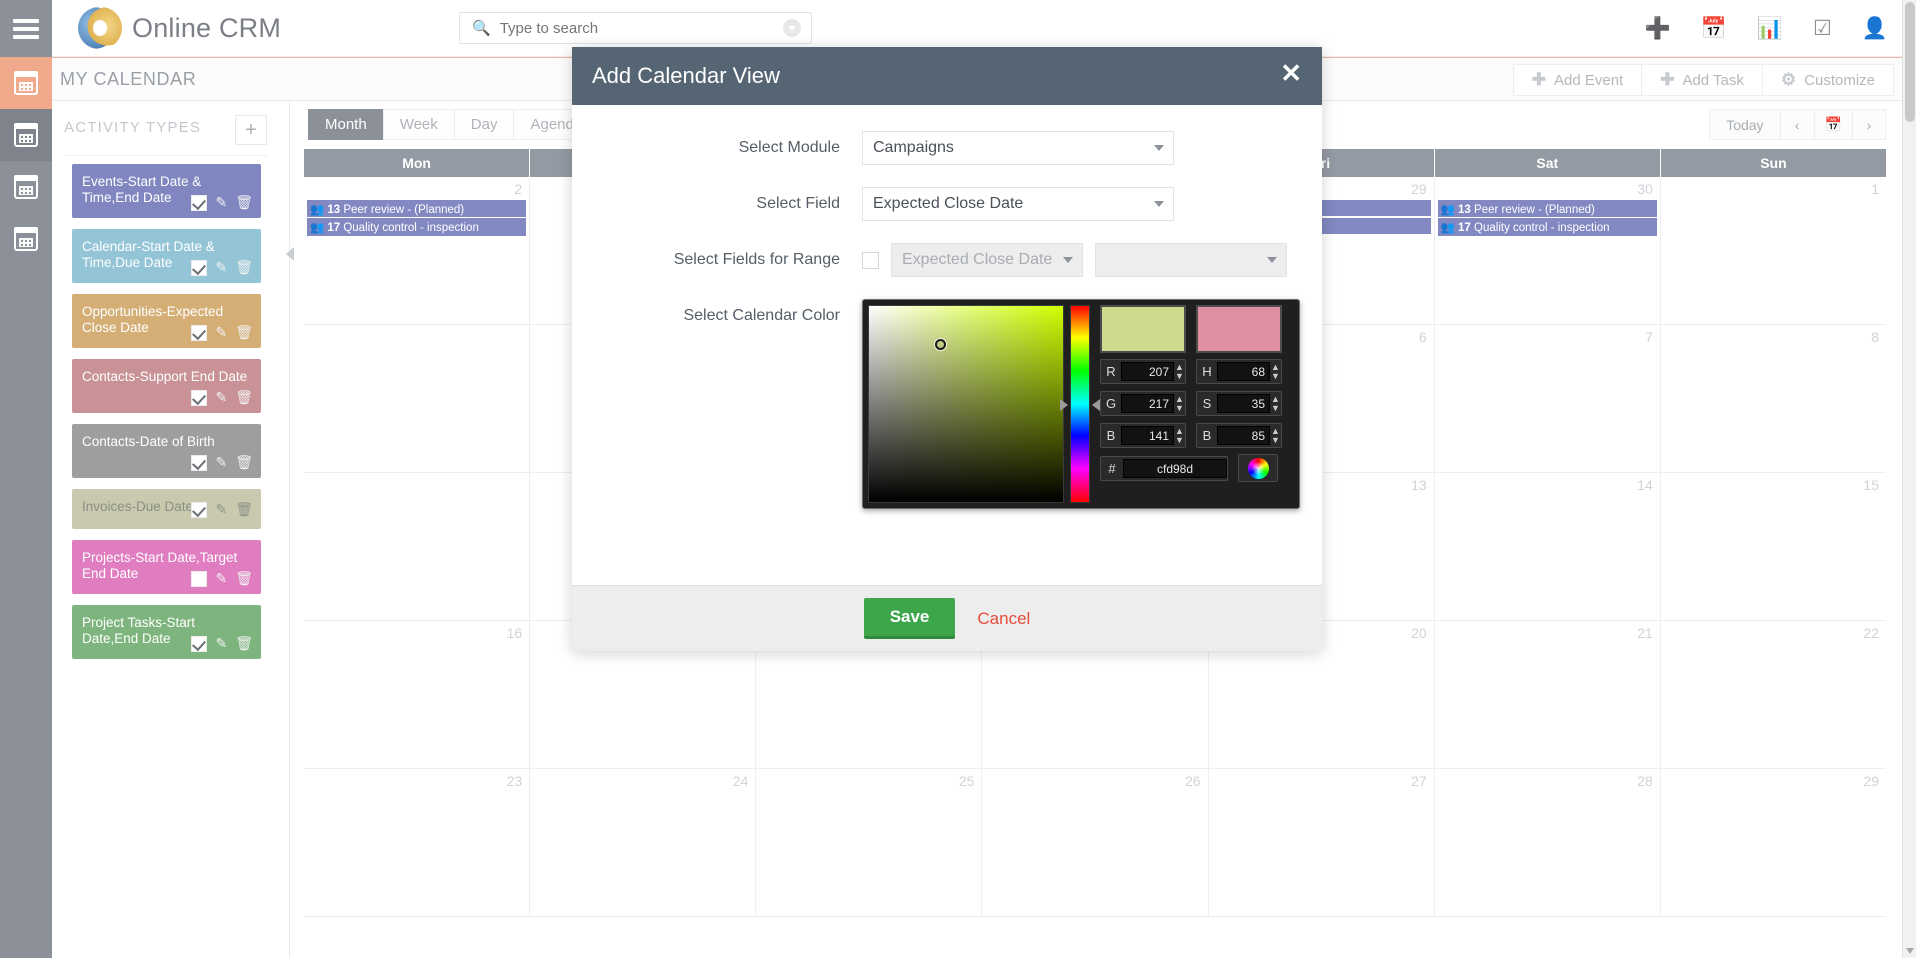 The width and height of the screenshot is (1916, 958). I want to click on analytics-icon: 📊, so click(1770, 28).